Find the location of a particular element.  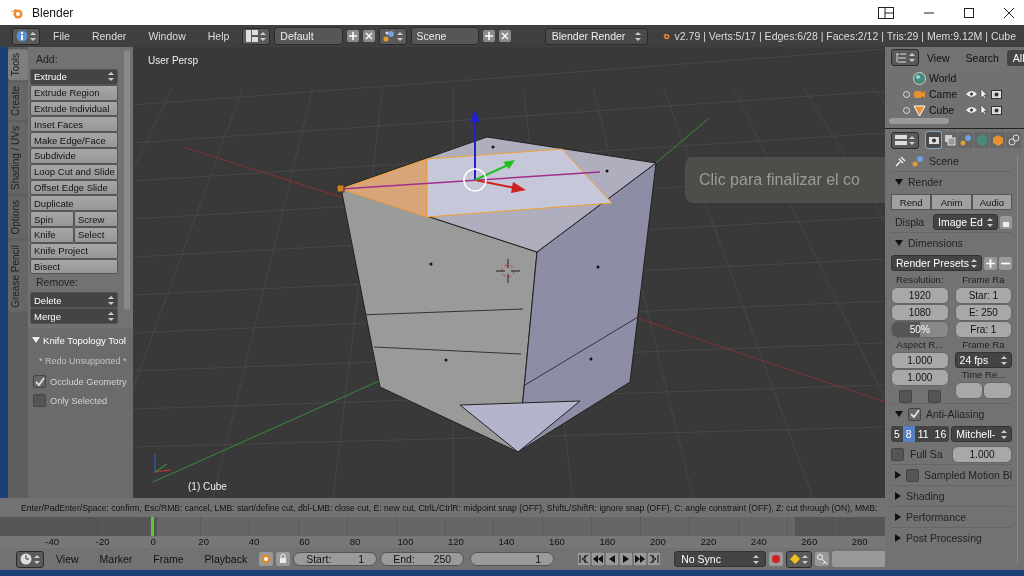

scene-selector-button is located at coordinates (392, 36).